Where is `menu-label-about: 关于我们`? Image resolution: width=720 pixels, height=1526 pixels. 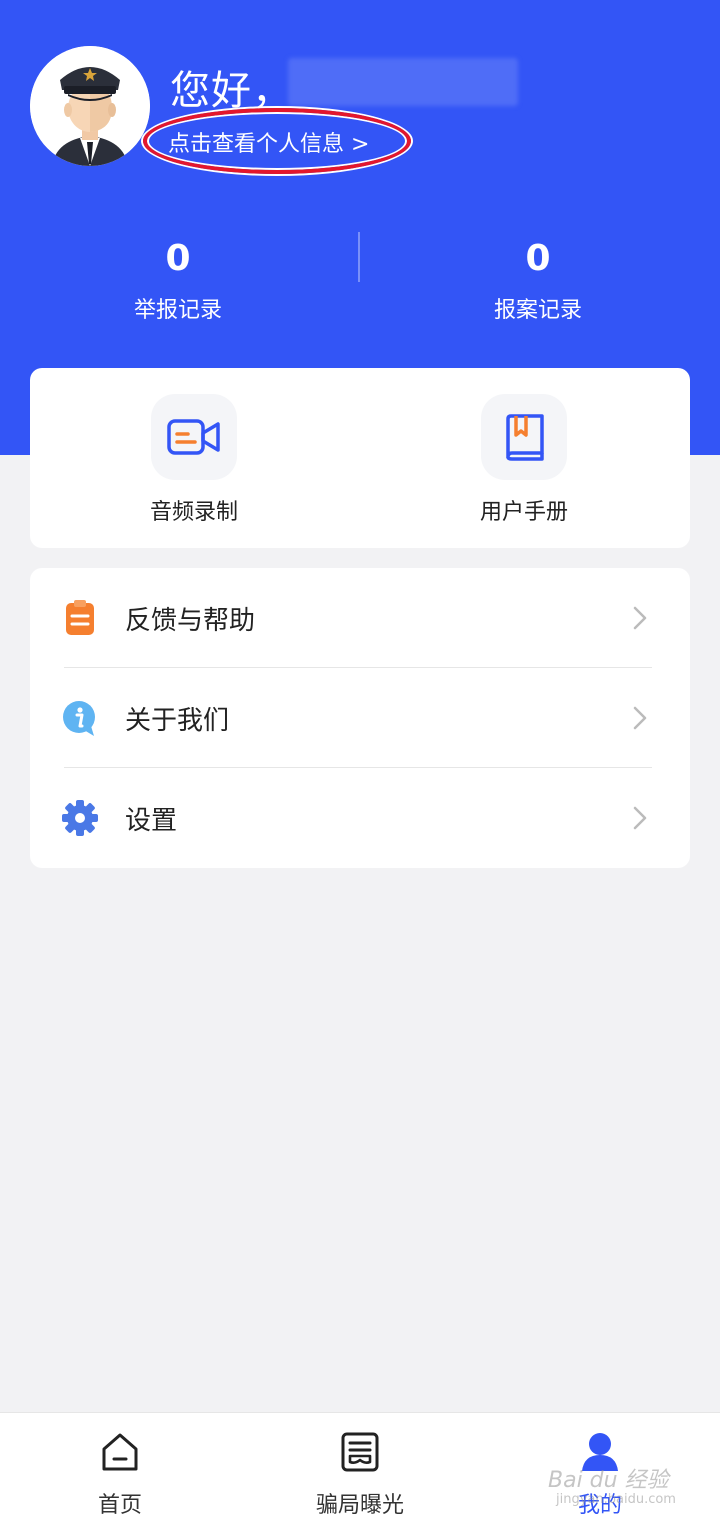
menu-label-about: 关于我们 is located at coordinates (177, 721).